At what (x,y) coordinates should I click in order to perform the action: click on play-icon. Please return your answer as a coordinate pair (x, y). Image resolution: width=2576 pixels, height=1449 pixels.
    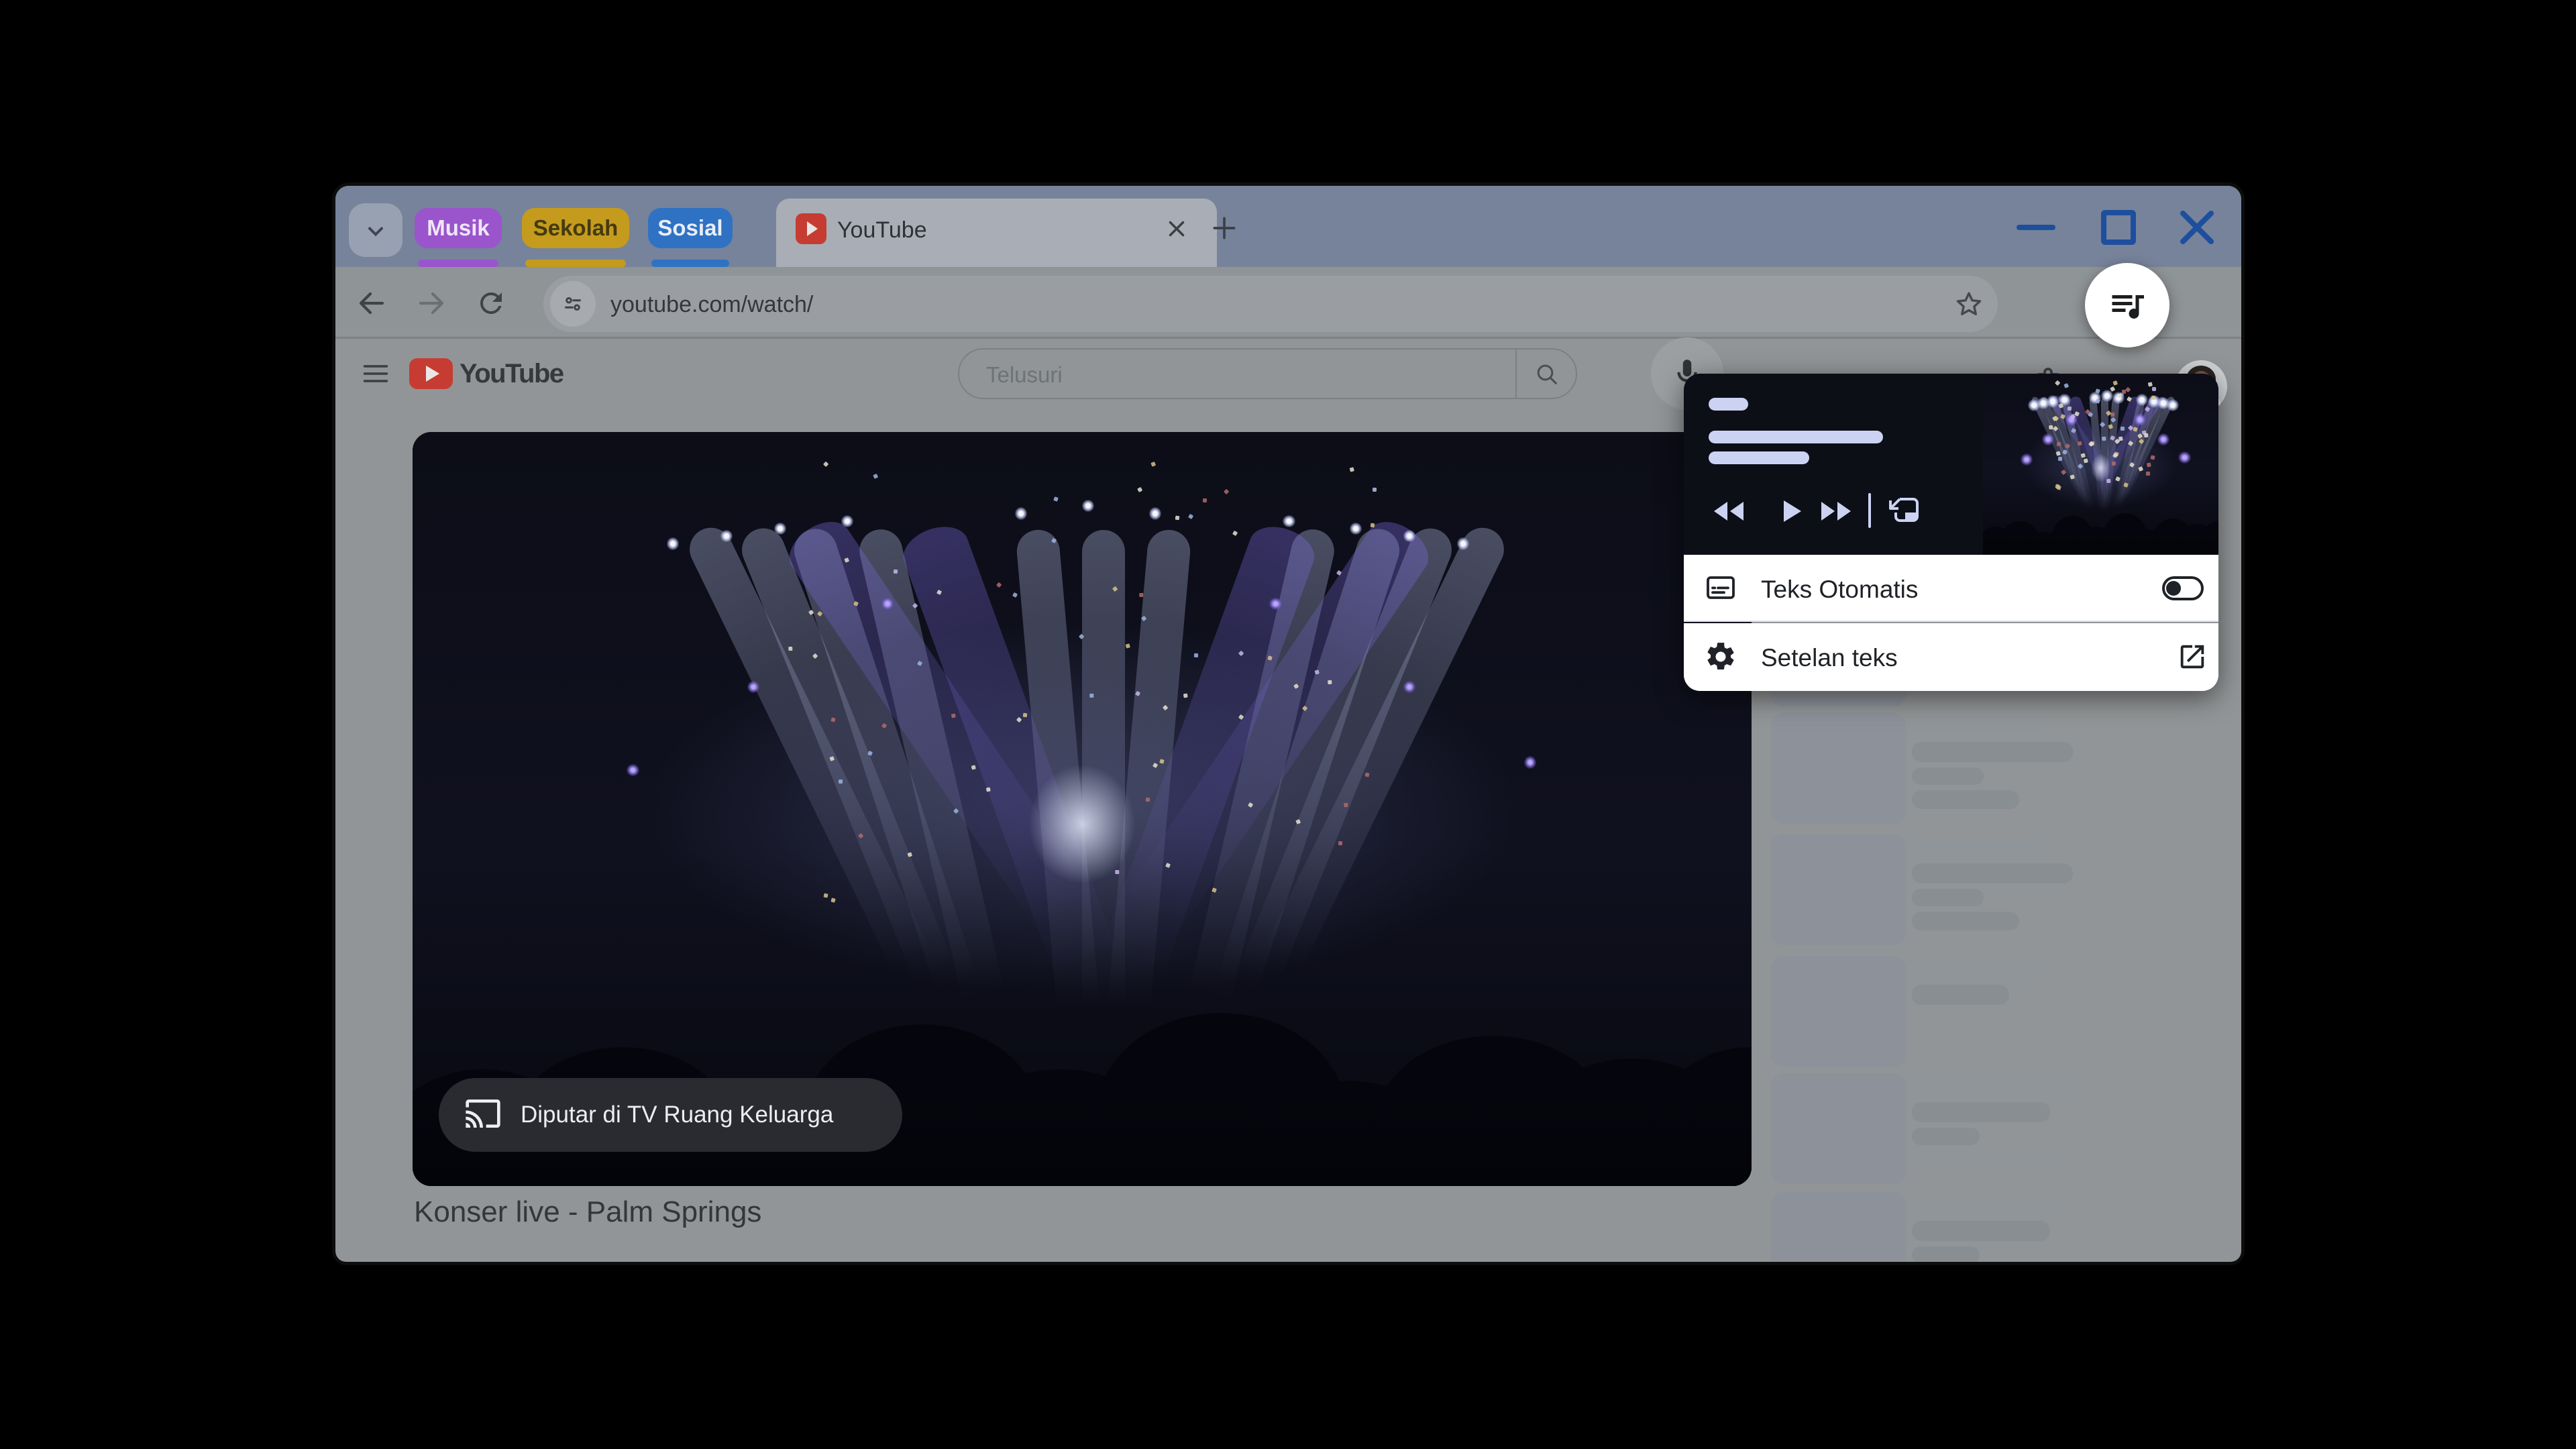
    Looking at the image, I should click on (1789, 515).